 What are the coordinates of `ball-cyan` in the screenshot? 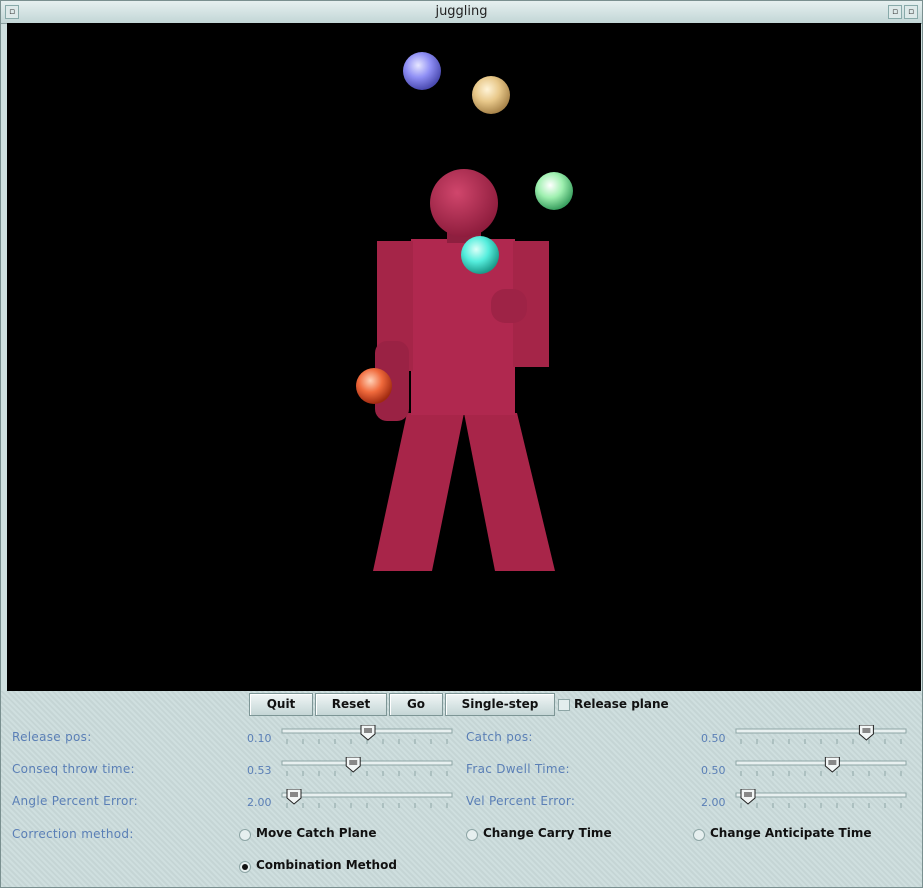 It's located at (480, 255).